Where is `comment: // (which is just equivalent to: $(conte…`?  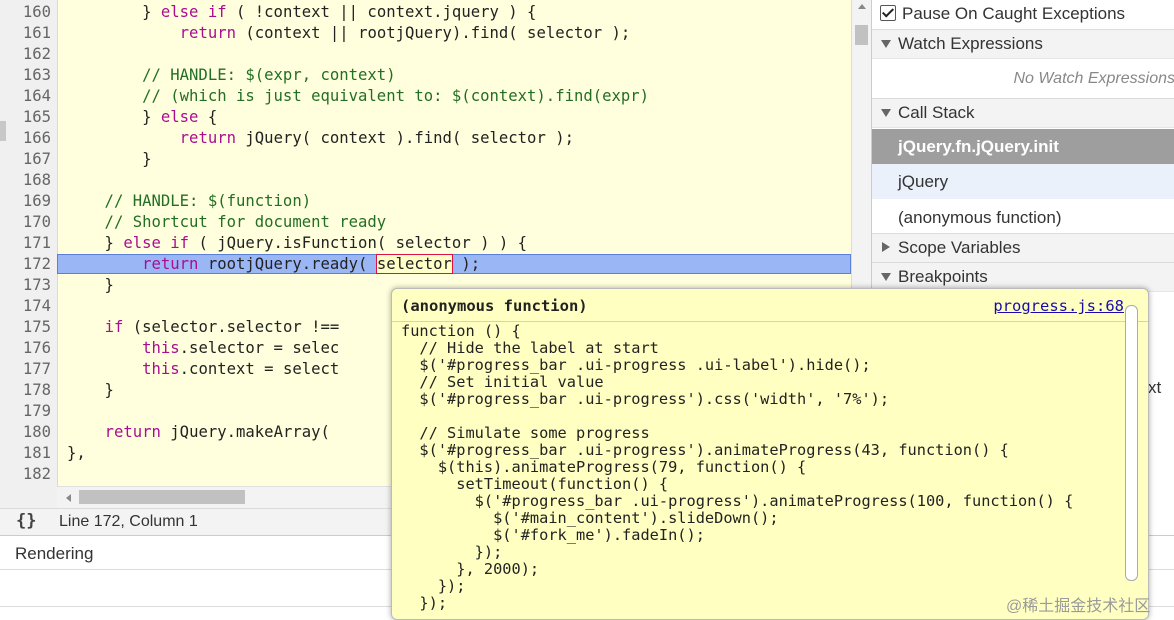
comment: // (which is just equivalent to: $(conte… is located at coordinates (358, 96).